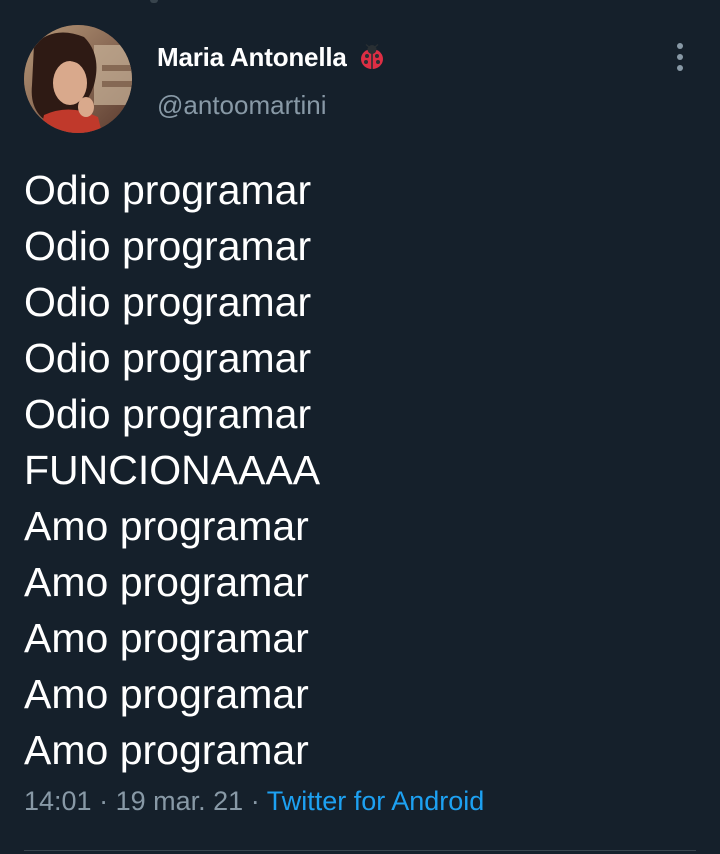 Image resolution: width=720 pixels, height=854 pixels. Describe the element at coordinates (154, 1) in the screenshot. I see `top-edge-divider` at that location.